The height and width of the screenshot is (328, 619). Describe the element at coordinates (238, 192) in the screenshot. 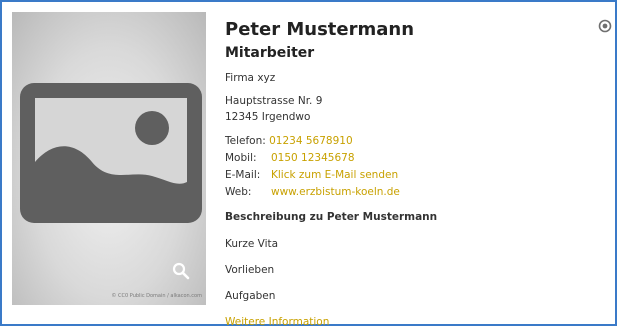

I see `web-label: Web:` at that location.